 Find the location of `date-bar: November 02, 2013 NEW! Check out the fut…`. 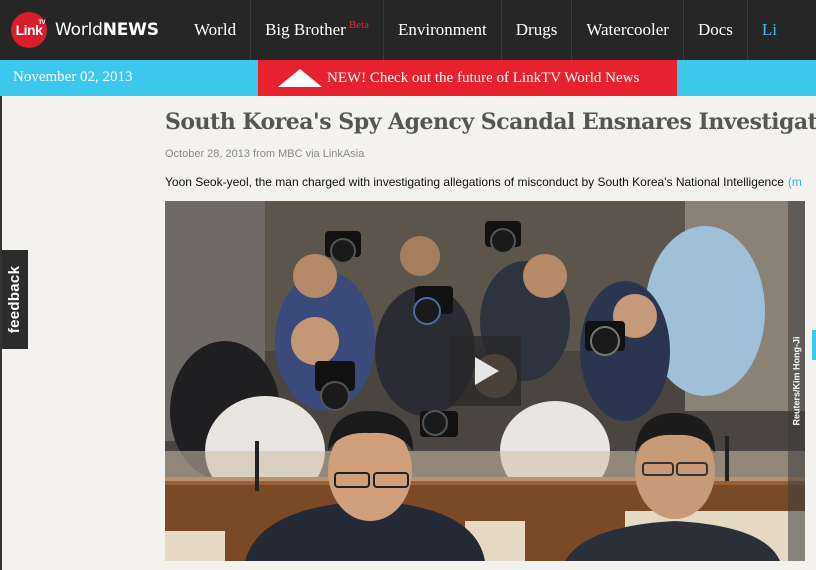

date-bar: November 02, 2013 NEW! Check out the fut… is located at coordinates (408, 78).